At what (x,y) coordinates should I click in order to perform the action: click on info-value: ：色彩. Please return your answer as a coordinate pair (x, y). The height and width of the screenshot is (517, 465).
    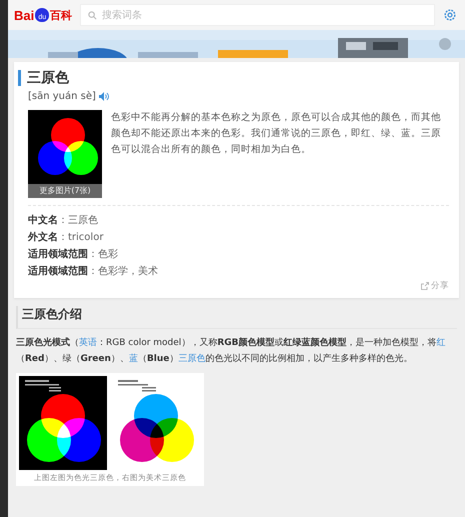
    Looking at the image, I should click on (103, 254).